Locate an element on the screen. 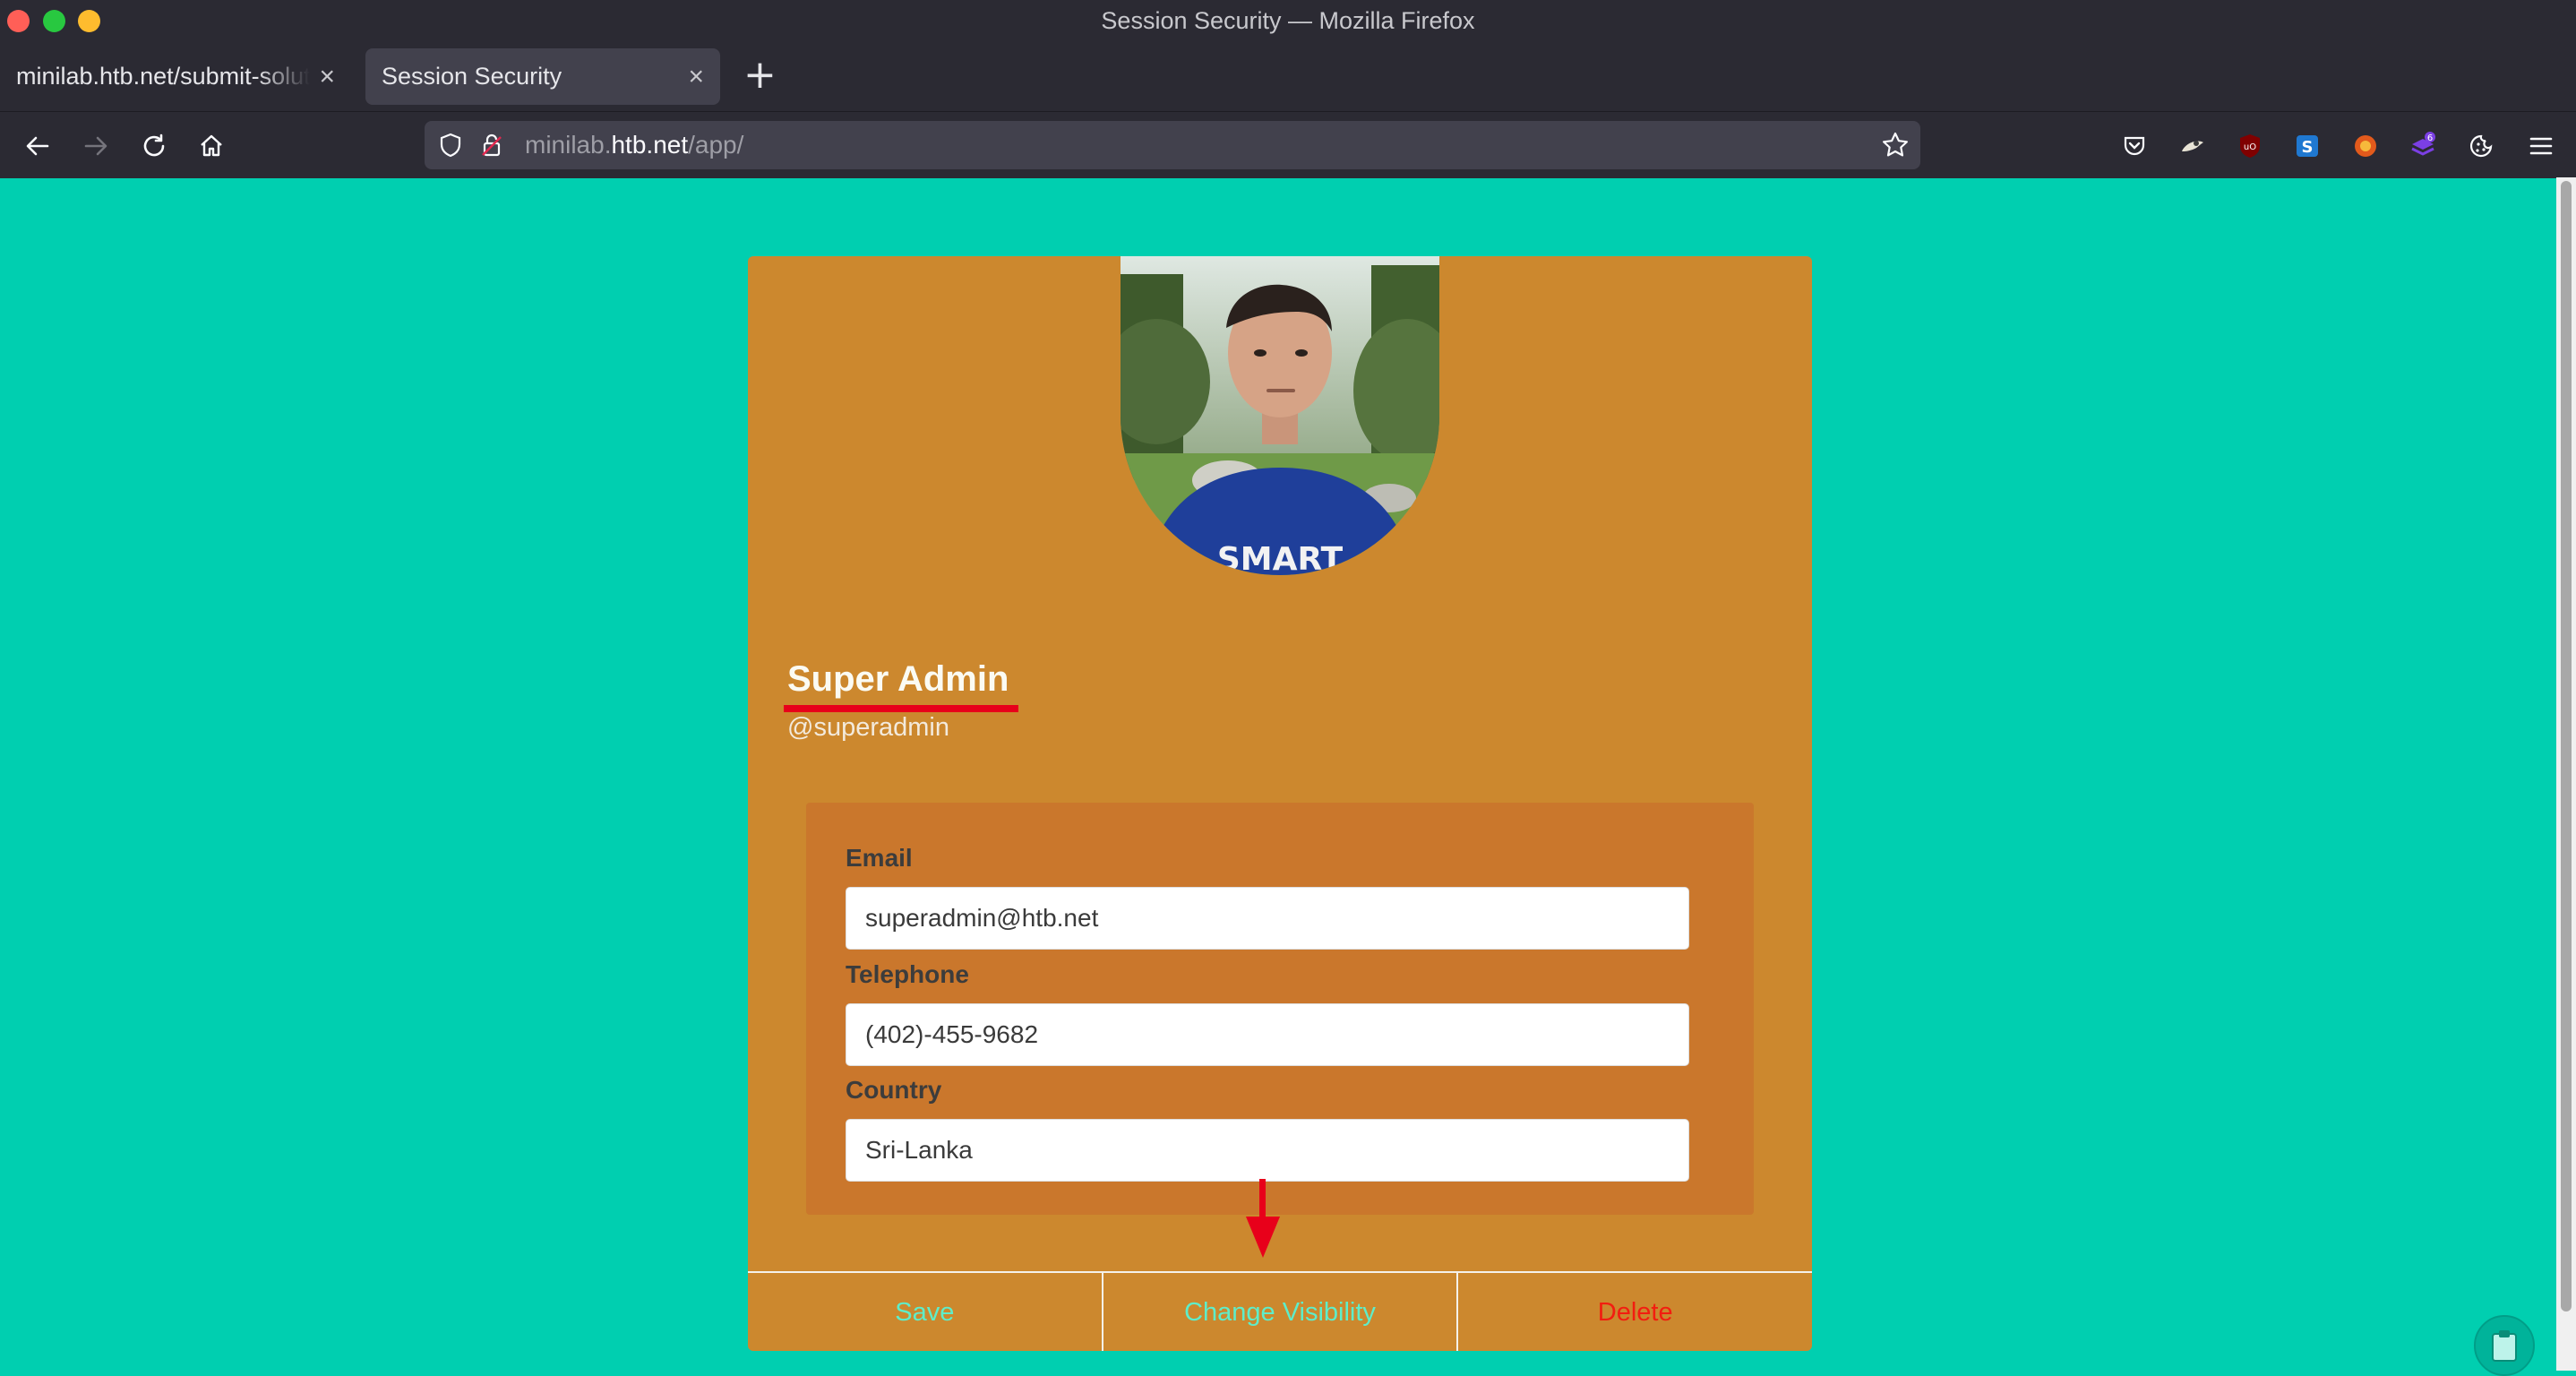 The image size is (2576, 1376). telephone-field: (402)-455-9682 is located at coordinates (1267, 1034).